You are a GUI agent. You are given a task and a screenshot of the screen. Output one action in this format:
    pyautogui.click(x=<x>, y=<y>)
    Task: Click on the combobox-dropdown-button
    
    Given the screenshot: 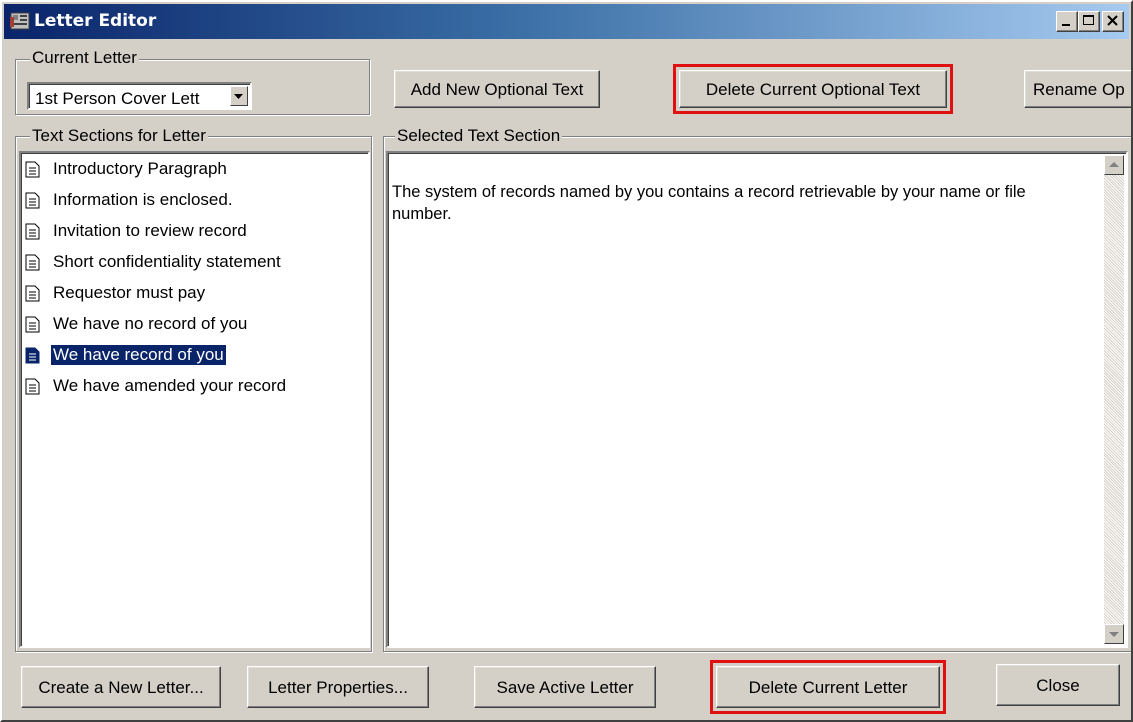 What is the action you would take?
    pyautogui.click(x=239, y=96)
    